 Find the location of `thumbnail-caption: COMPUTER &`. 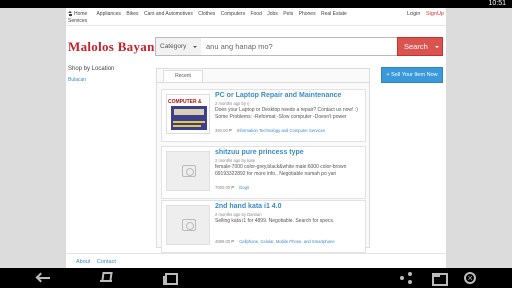

thumbnail-caption: COMPUTER & is located at coordinates (185, 102).